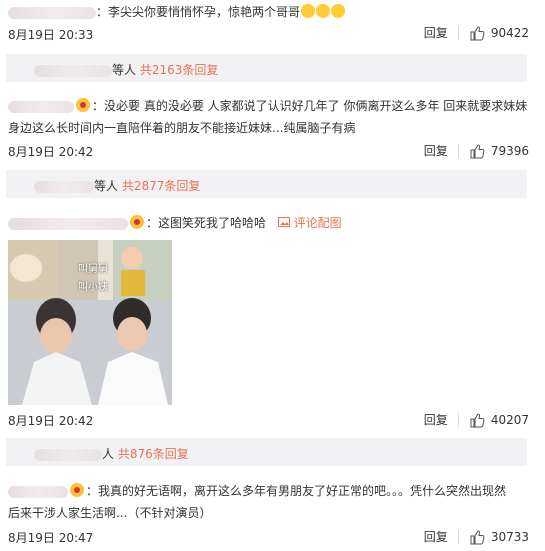 Image resolution: width=545 pixels, height=551 pixels. I want to click on comment-actions: 回复 30733, so click(476, 536).